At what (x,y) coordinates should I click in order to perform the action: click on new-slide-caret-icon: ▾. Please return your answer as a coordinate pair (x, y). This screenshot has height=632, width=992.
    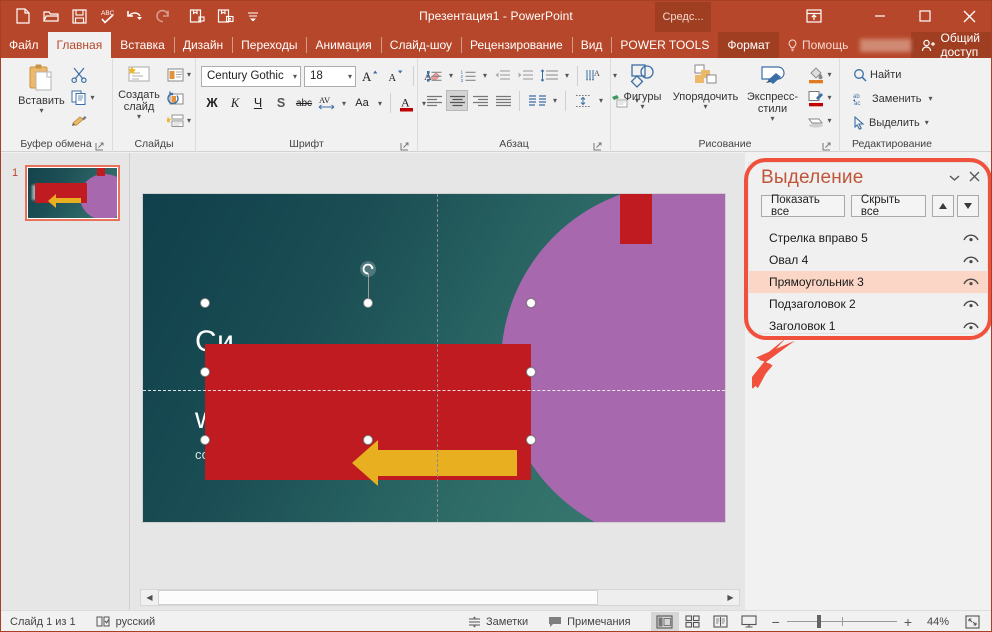
    Looking at the image, I should click on (139, 117).